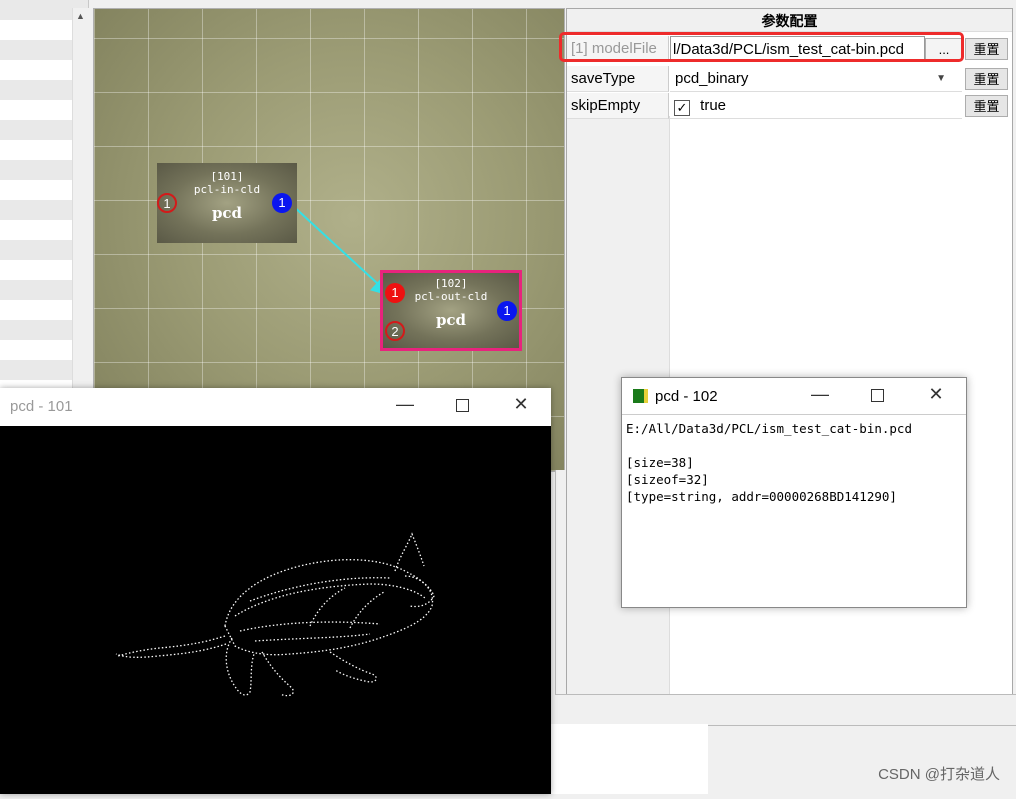 The height and width of the screenshot is (799, 1016). What do you see at coordinates (761, 47) in the screenshot?
I see `highlight-box` at bounding box center [761, 47].